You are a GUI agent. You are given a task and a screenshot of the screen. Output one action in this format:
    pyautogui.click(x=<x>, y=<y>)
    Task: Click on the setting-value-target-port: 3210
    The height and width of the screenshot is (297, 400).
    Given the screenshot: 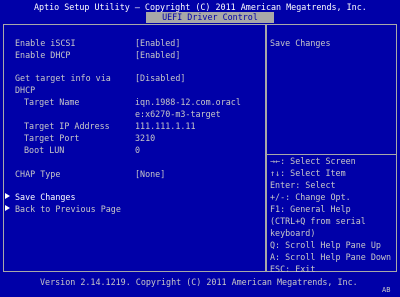 What is the action you would take?
    pyautogui.click(x=145, y=138)
    